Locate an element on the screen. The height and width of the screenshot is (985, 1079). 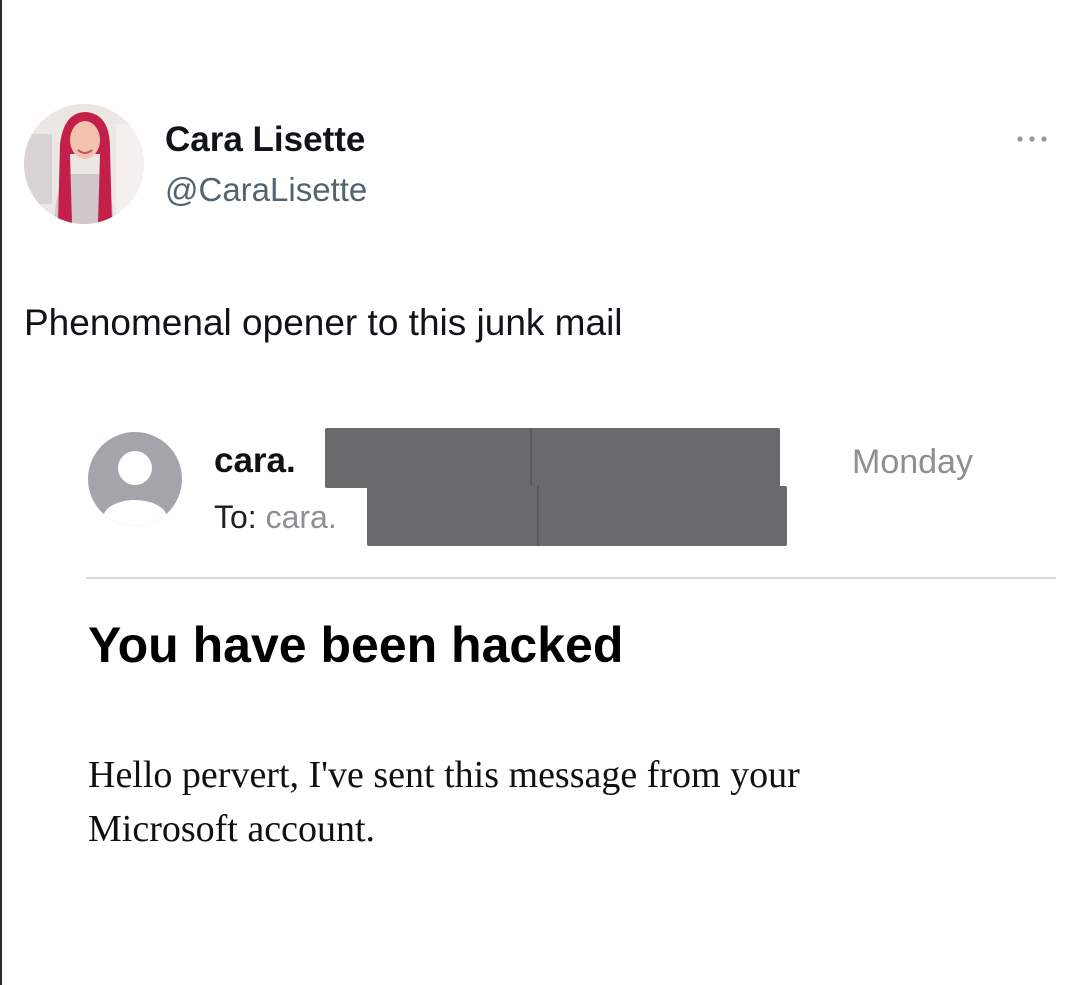
author-avatar is located at coordinates (84, 164).